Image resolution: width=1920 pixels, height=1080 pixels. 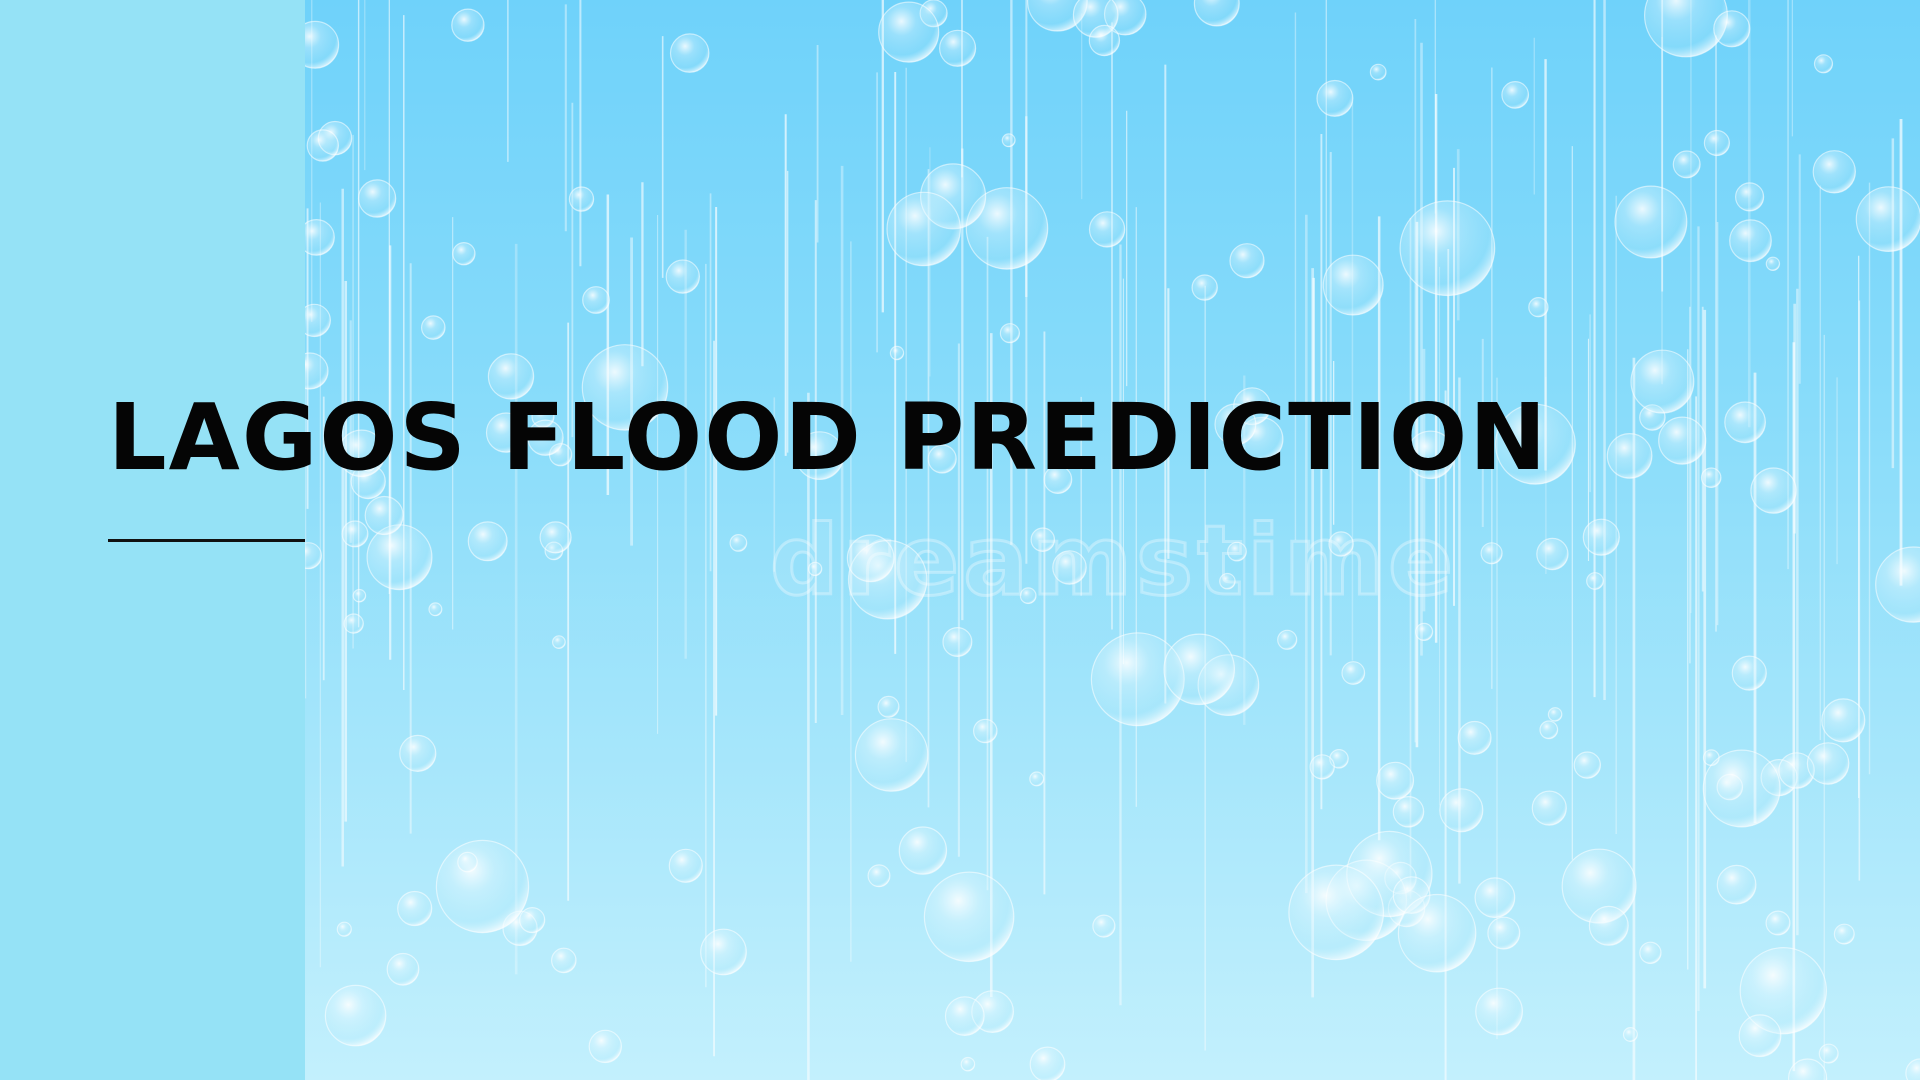 I want to click on title-underline-divider, so click(x=206, y=540).